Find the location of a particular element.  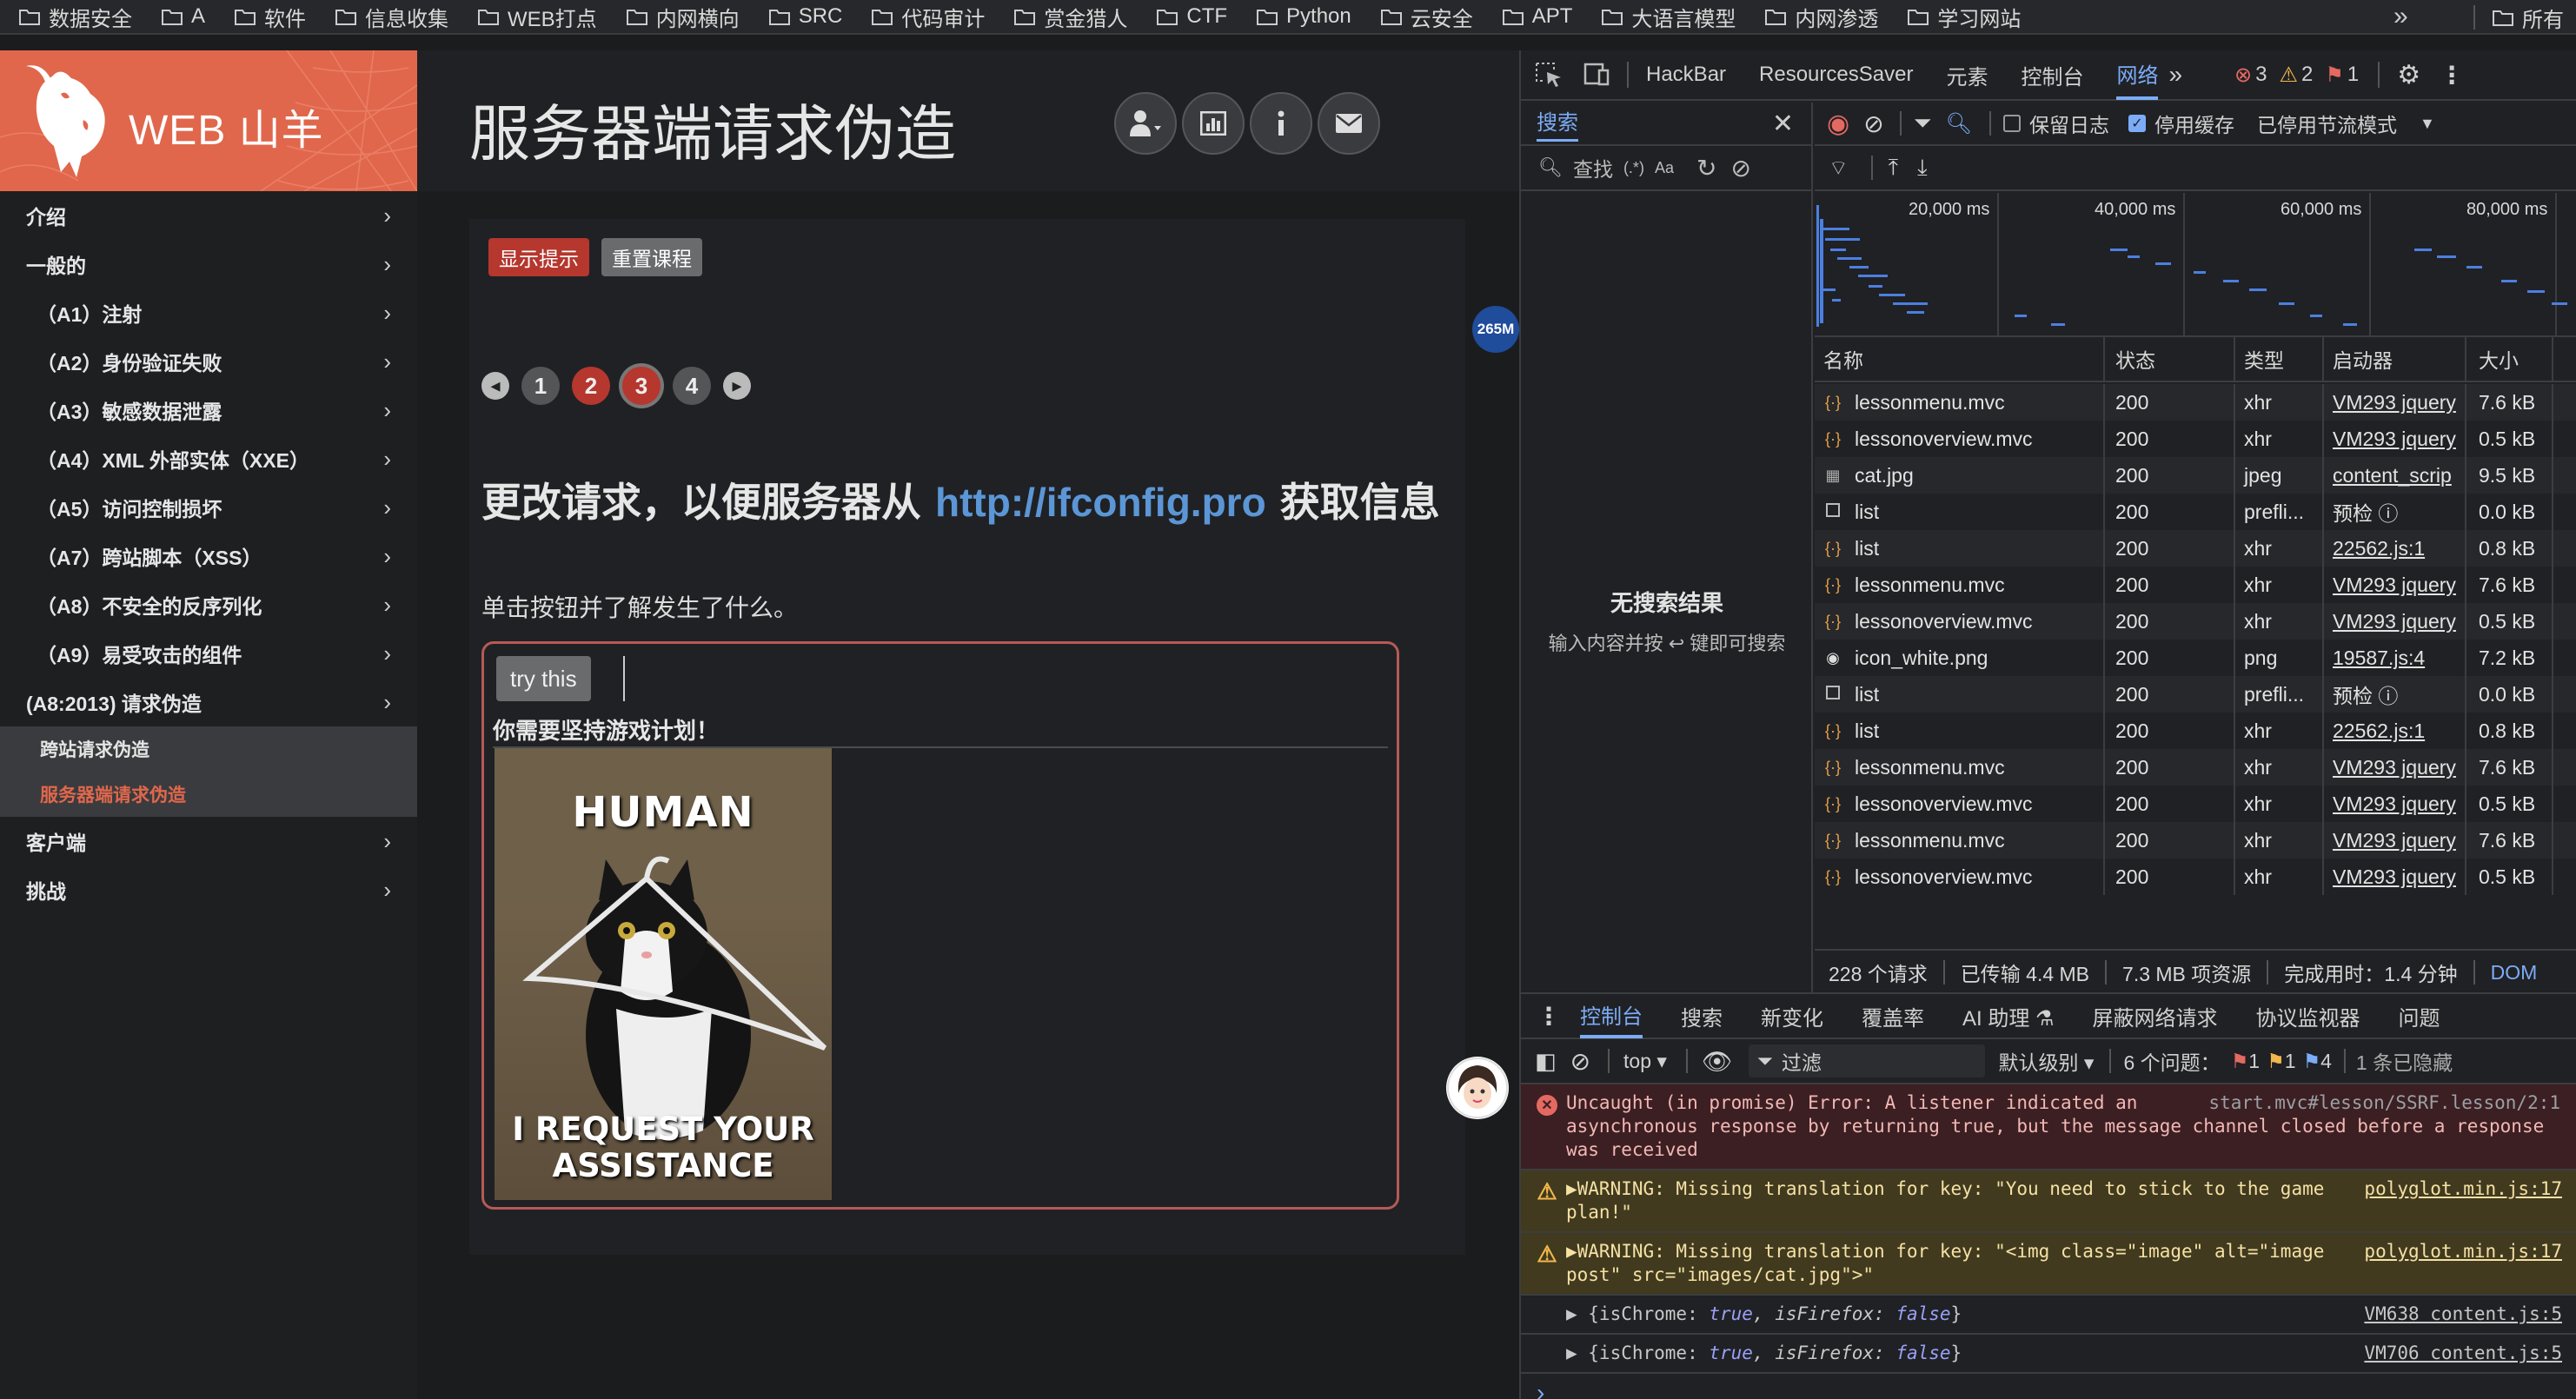

tab-resourcessaver: ResourcesSaver is located at coordinates (1836, 75).